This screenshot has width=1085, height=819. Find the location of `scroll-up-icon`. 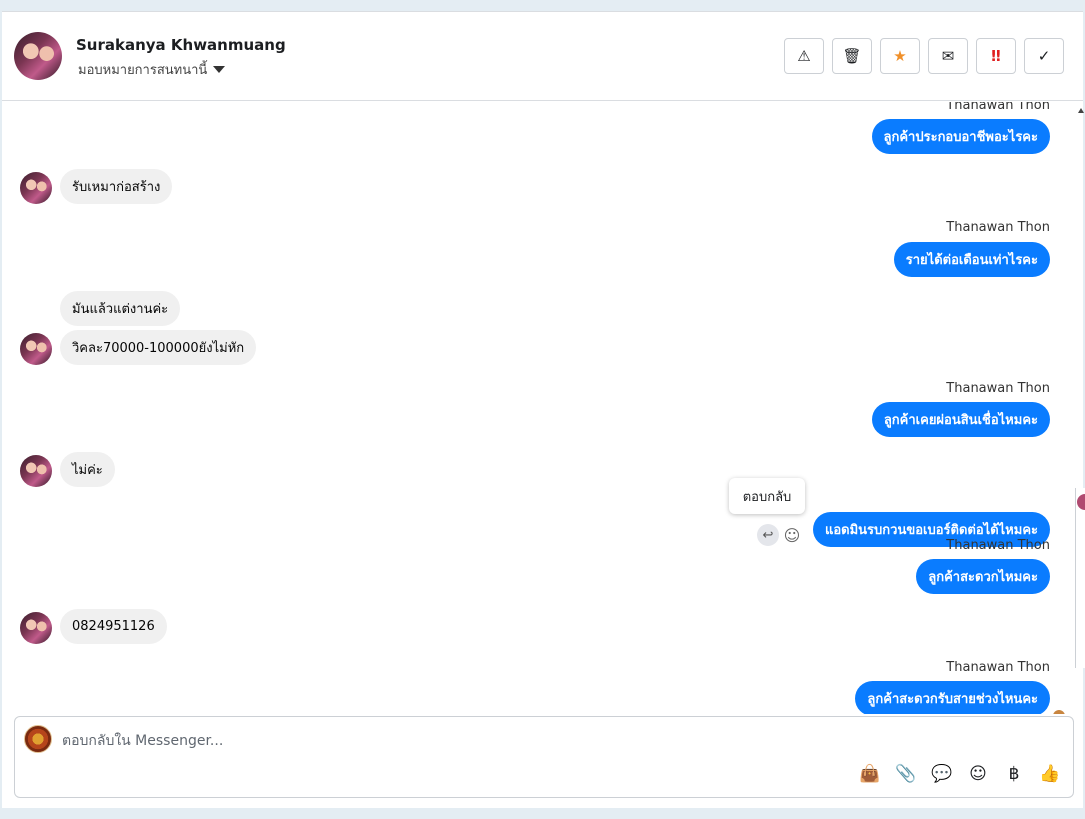

scroll-up-icon is located at coordinates (1081, 110).